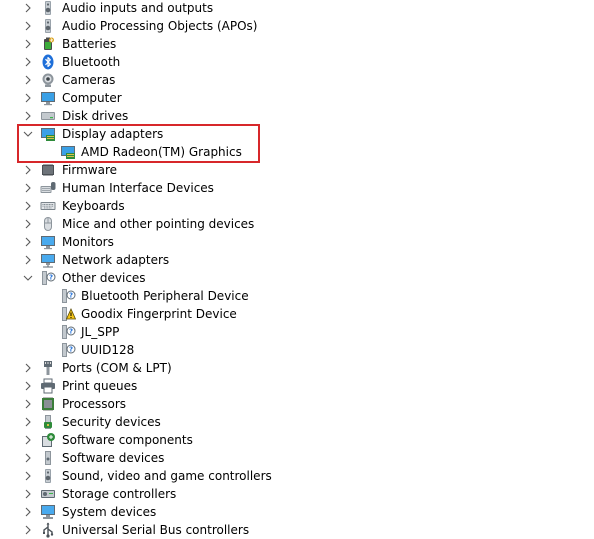 This screenshot has height=539, width=594. What do you see at coordinates (48, 458) in the screenshot?
I see `software-device-icon` at bounding box center [48, 458].